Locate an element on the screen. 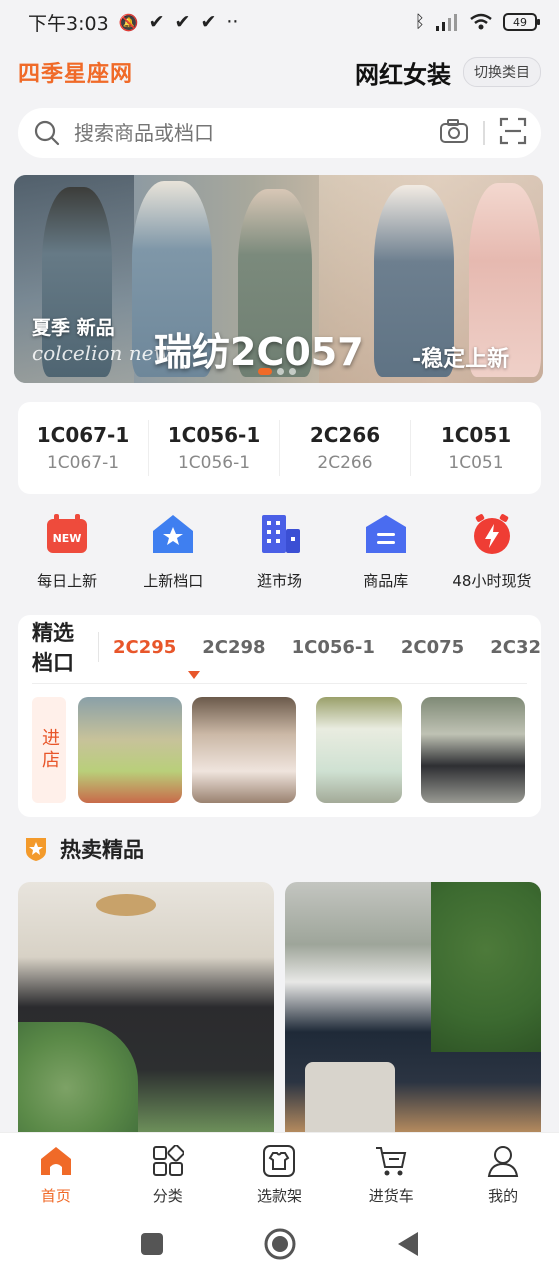 The height and width of the screenshot is (1280, 559). signal-icon is located at coordinates (446, 22).